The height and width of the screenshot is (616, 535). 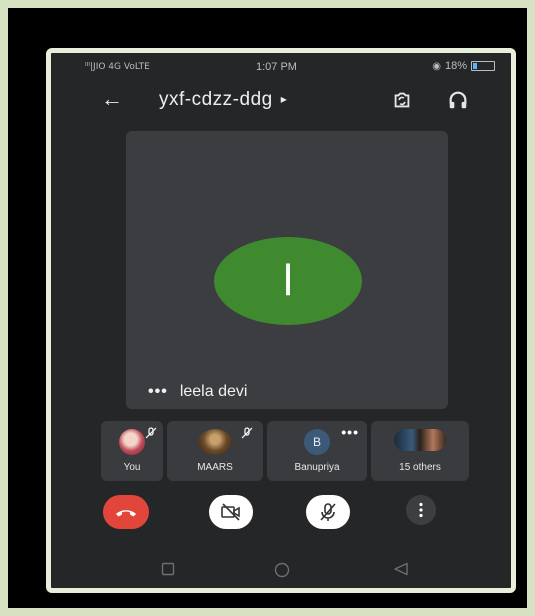 I want to click on participant-tile-banupriya: B ••• Banupriya, so click(x=317, y=451).